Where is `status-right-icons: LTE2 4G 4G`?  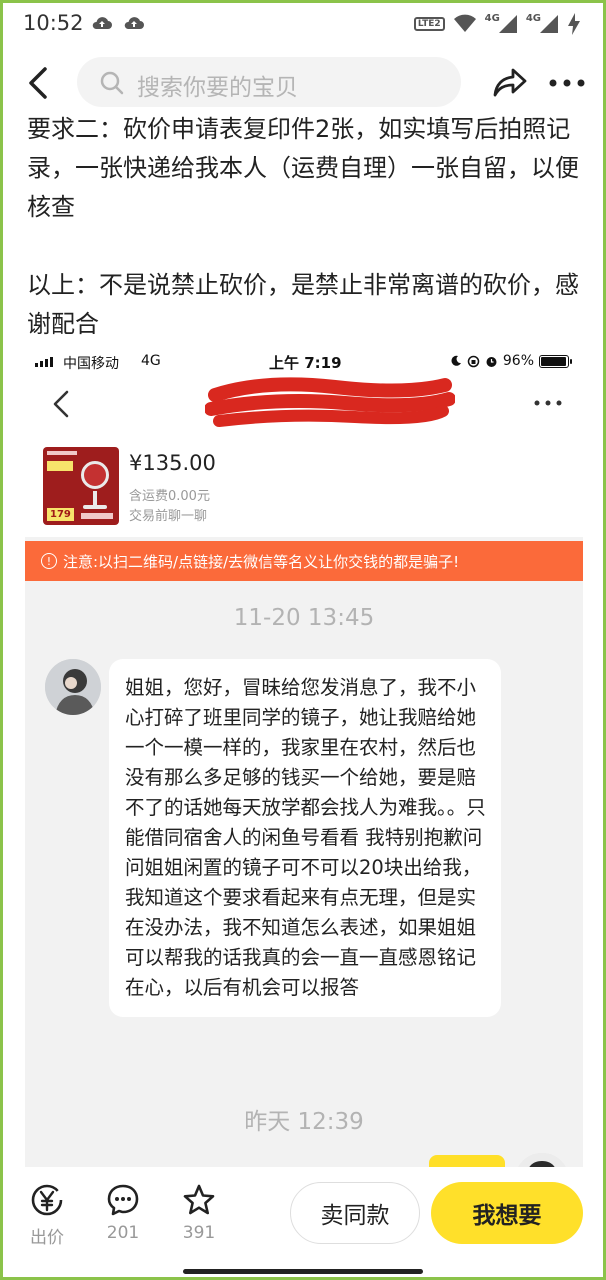 status-right-icons: LTE2 4G 4G is located at coordinates (497, 24).